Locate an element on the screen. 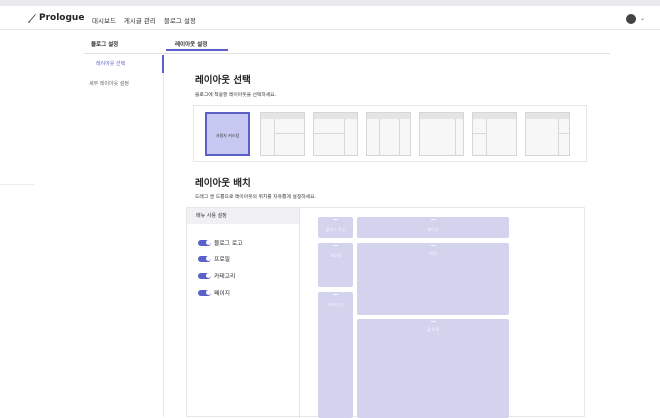 This screenshot has width=660, height=418. toggle-category-label: 카테고리 is located at coordinates (225, 277).